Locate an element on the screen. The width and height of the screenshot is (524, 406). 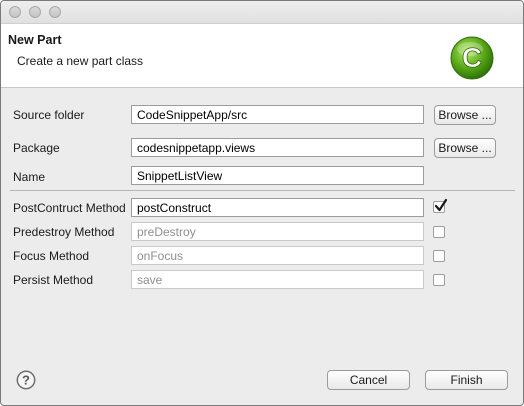
persist-input is located at coordinates (277, 279).